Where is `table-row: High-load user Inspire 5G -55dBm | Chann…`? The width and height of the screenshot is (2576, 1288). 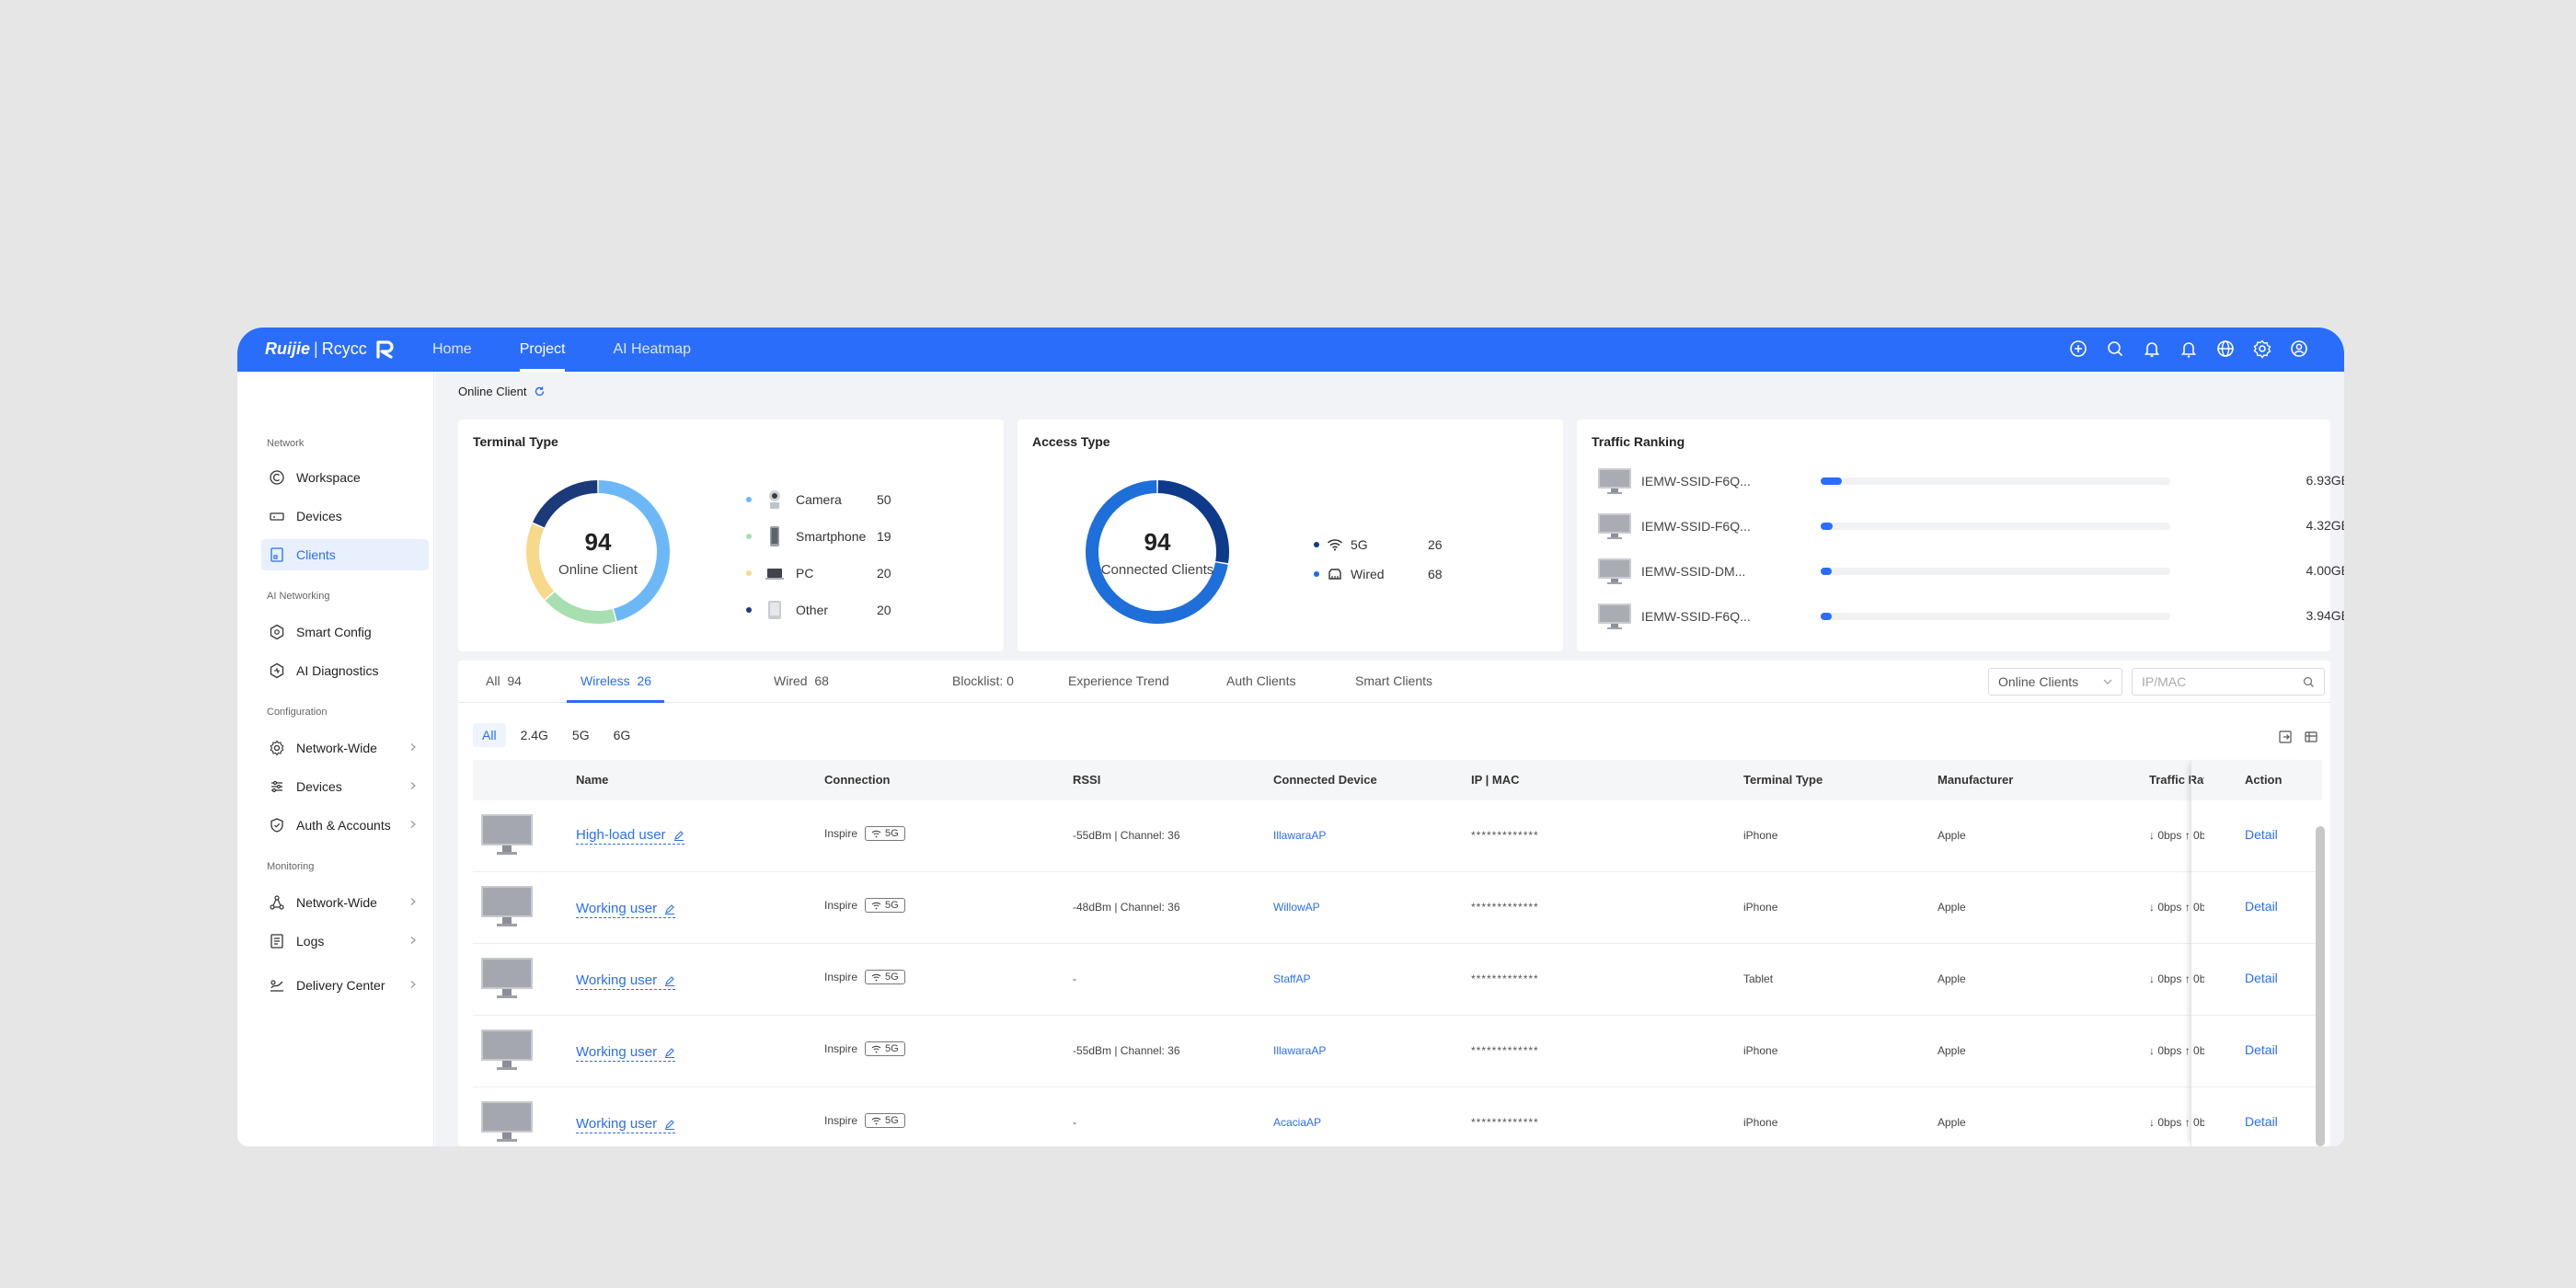
table-row: High-load user Inspire 5G -55dBm | Chann… is located at coordinates (1397, 836).